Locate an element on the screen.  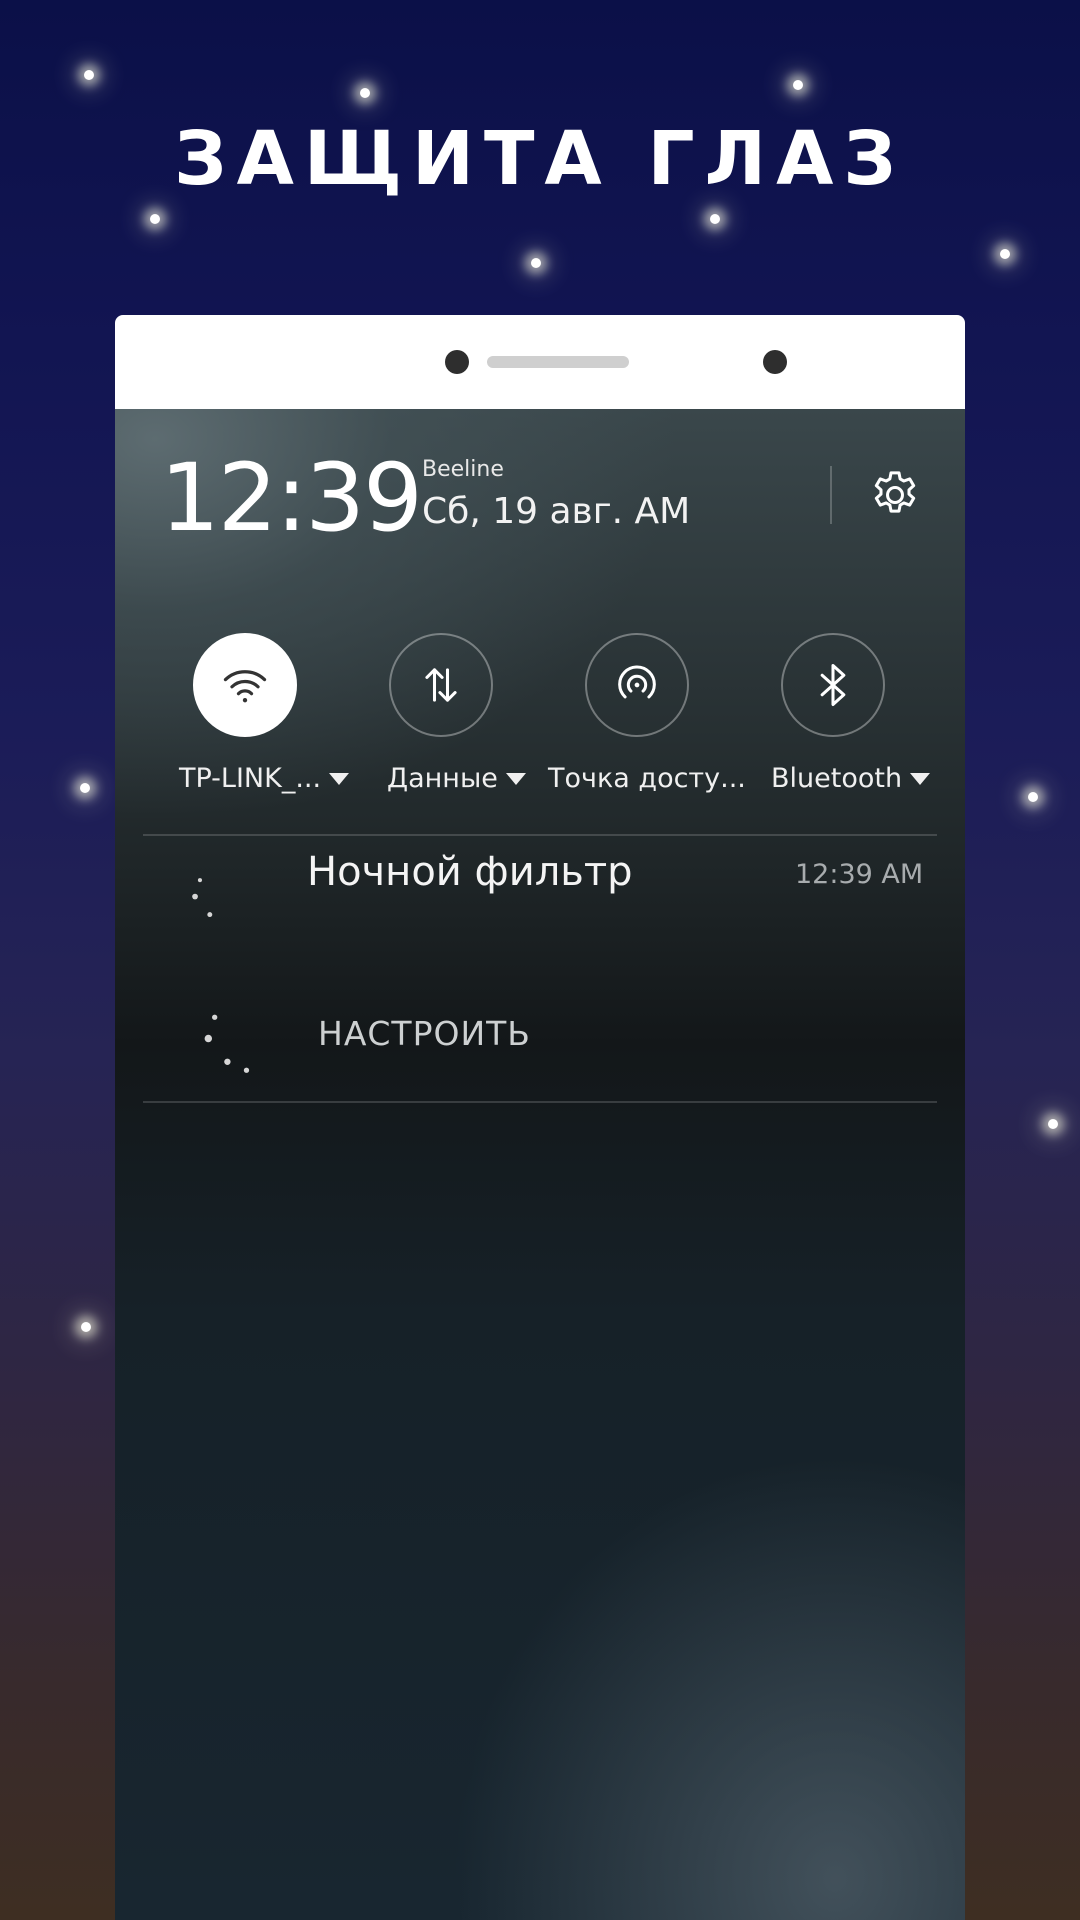
mobile-data-label: Данные is located at coordinates (442, 778).